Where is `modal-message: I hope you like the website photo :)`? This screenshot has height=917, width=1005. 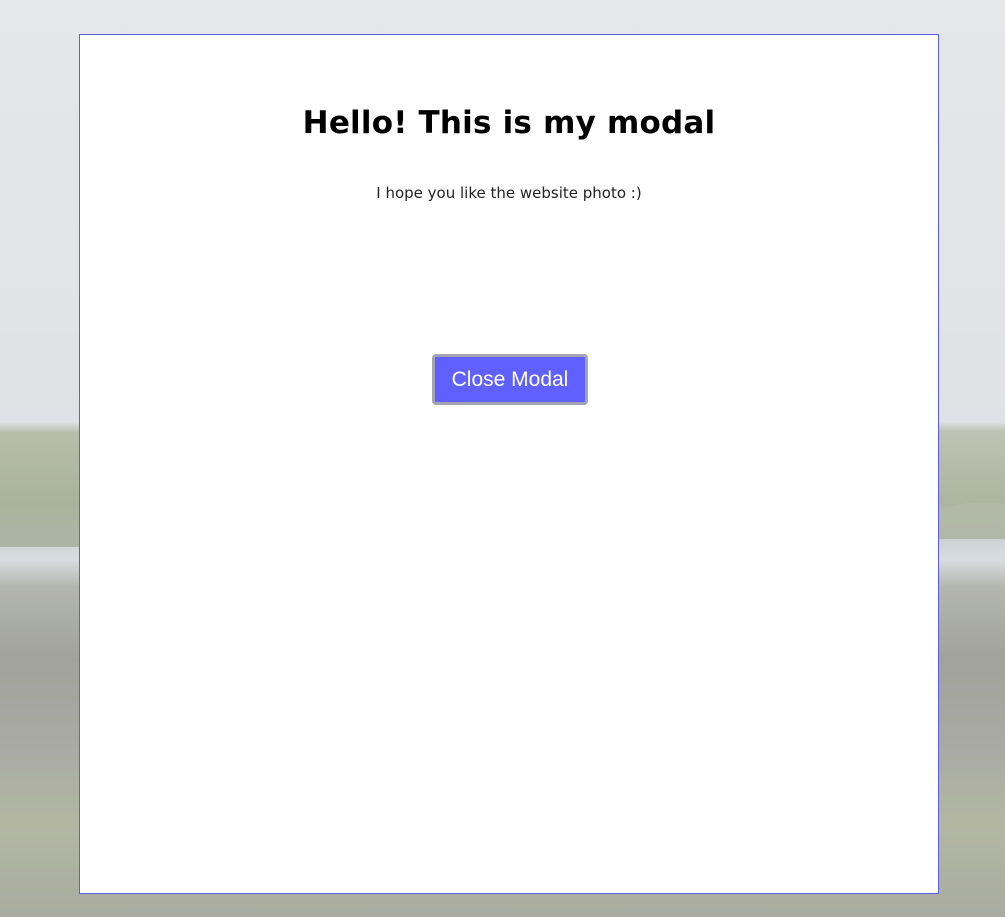 modal-message: I hope you like the website photo :) is located at coordinates (509, 193).